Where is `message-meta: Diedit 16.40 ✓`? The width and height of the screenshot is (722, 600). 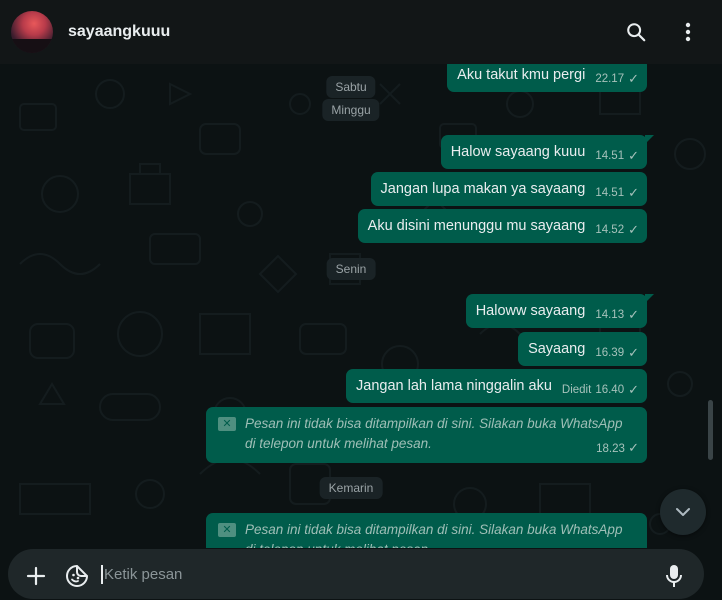 message-meta: Diedit 16.40 ✓ is located at coordinates (600, 390).